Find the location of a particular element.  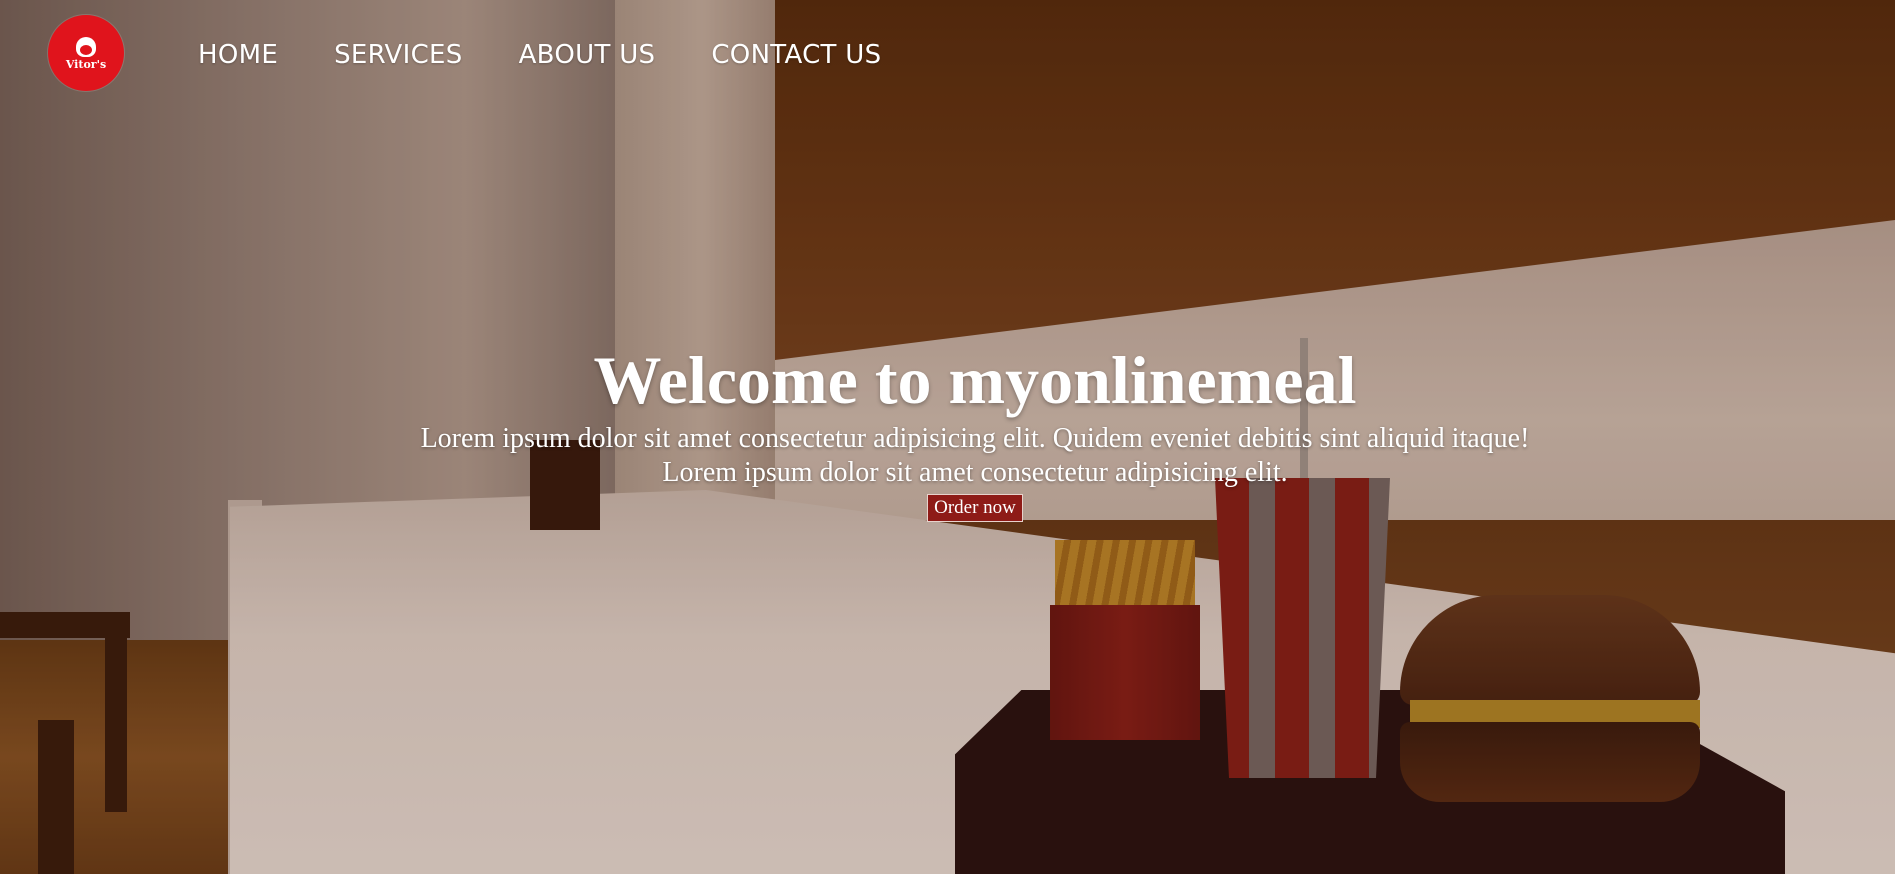

hero-title: Welcome to myonlinemeal is located at coordinates (975, 380).